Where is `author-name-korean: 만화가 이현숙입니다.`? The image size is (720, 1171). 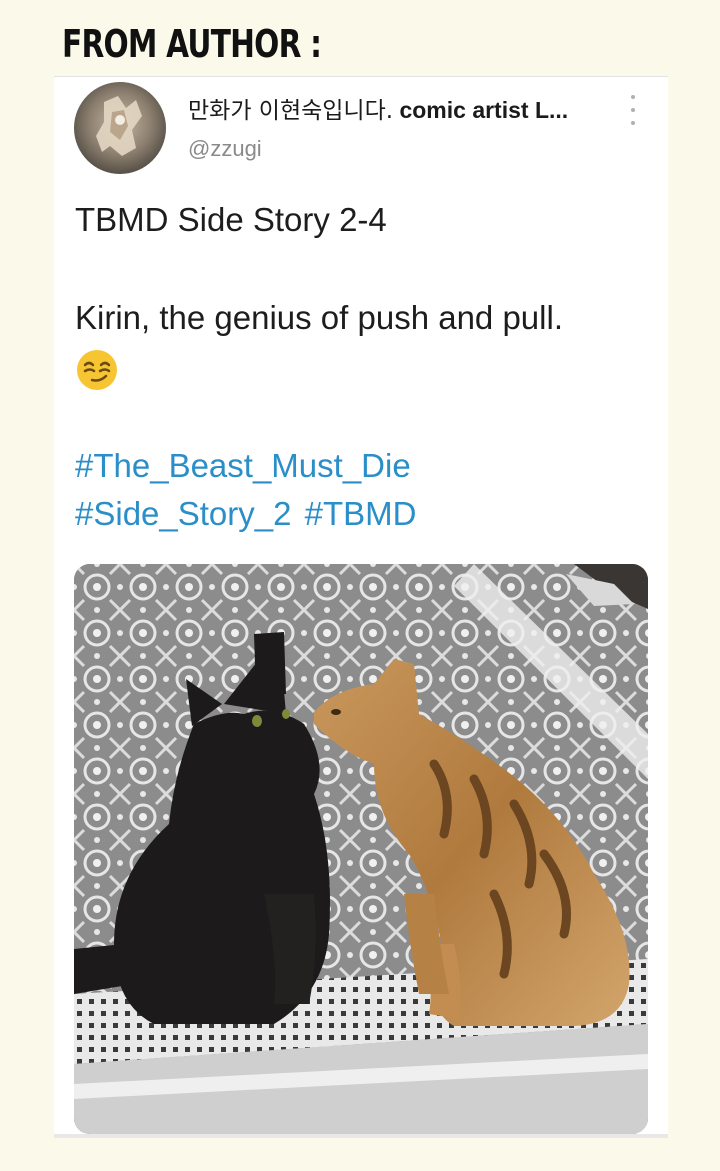
author-name-korean: 만화가 이현숙입니다. is located at coordinates (291, 111).